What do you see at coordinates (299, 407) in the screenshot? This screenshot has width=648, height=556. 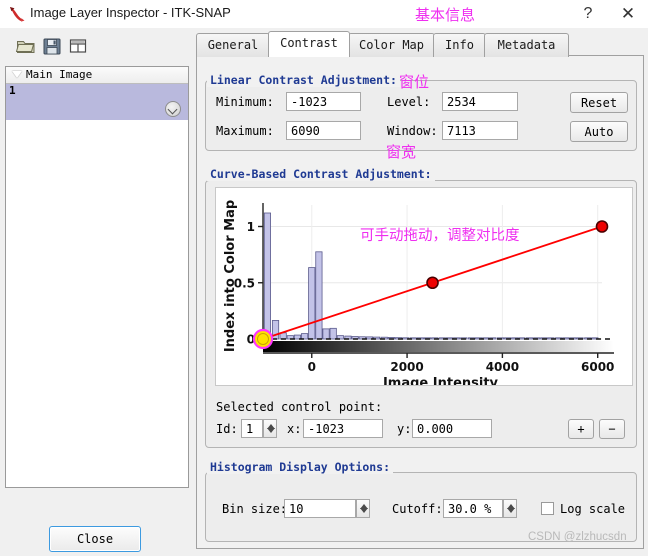 I see `selected-control-point-label: Selected control point:` at bounding box center [299, 407].